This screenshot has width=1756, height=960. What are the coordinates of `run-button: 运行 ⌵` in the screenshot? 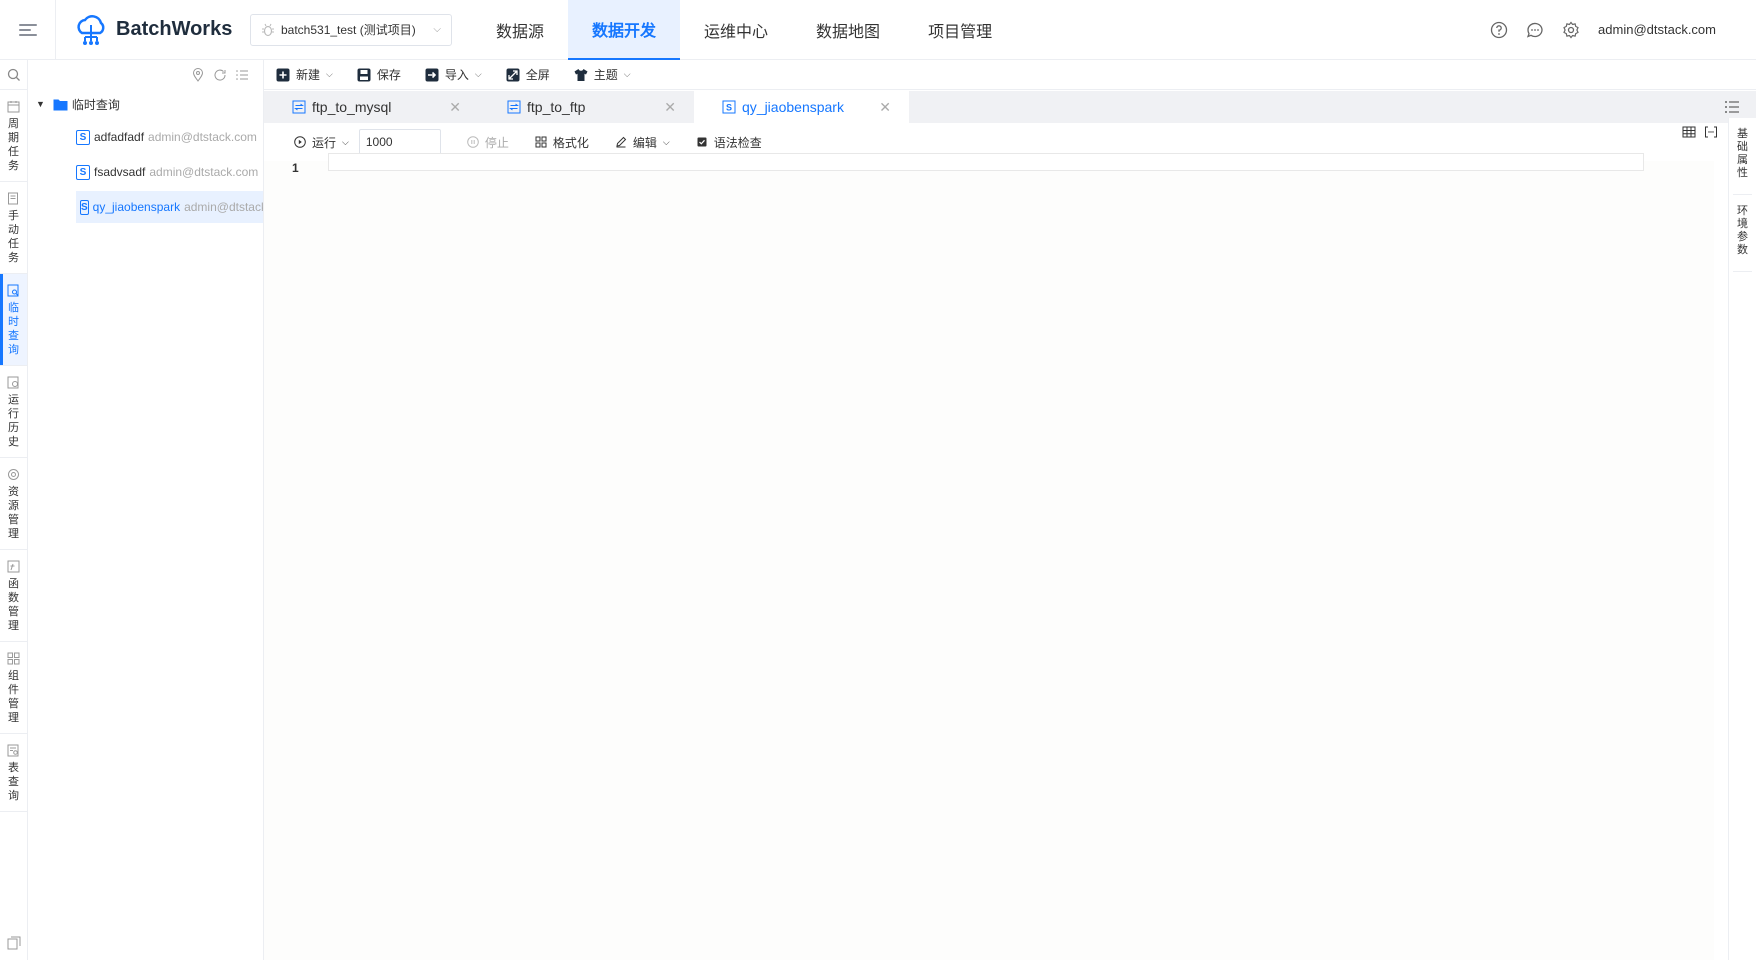 It's located at (321, 142).